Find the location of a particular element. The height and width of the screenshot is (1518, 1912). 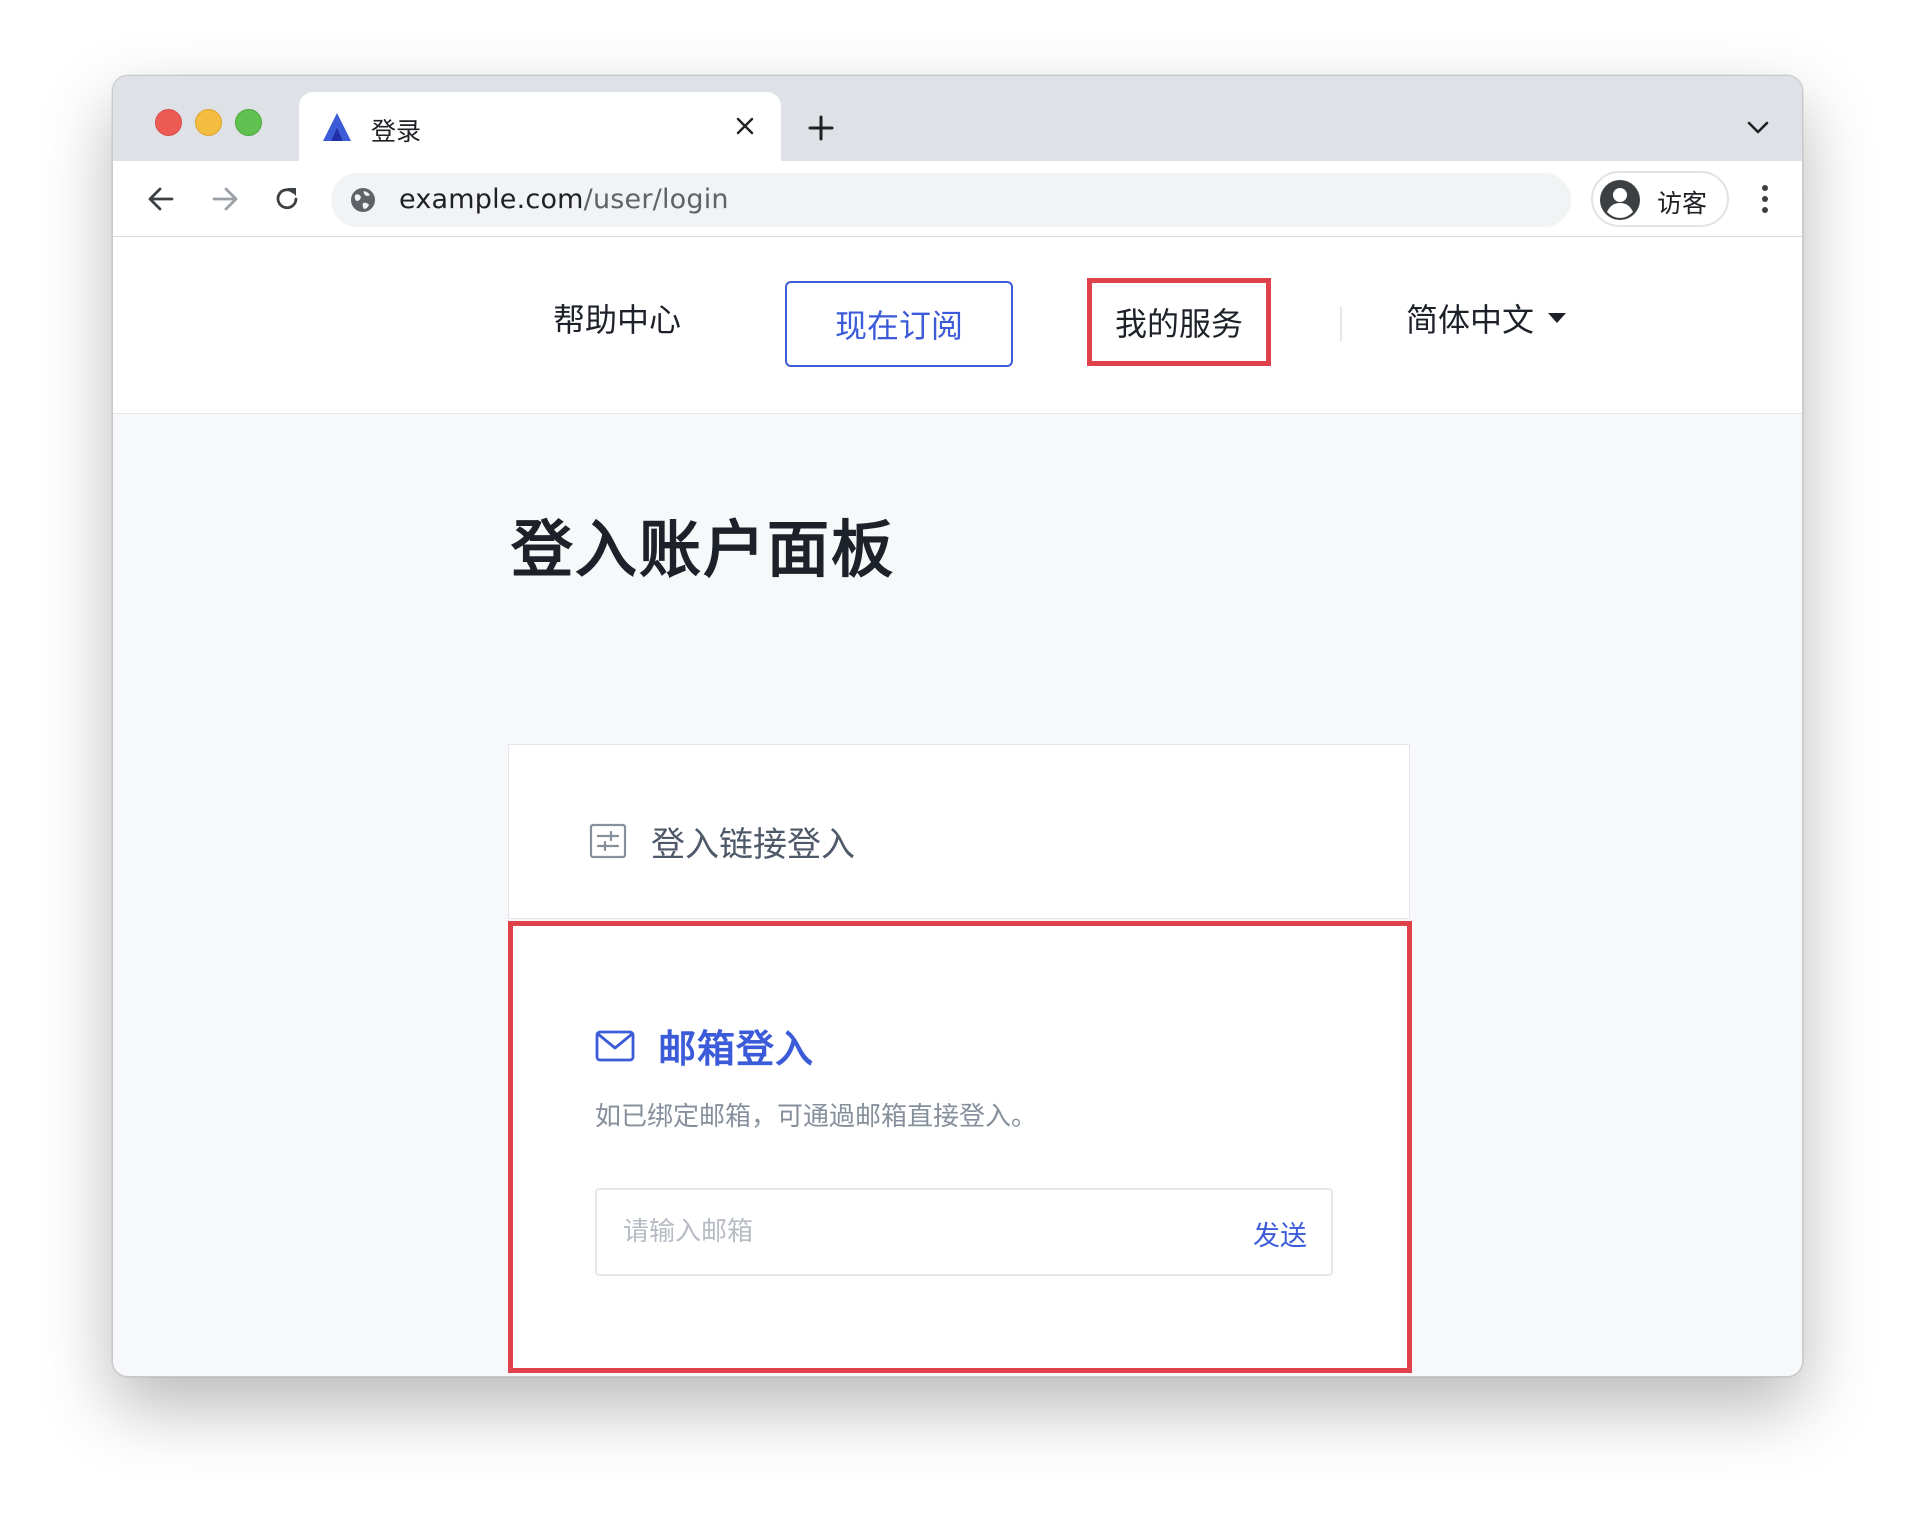

close-tab-button is located at coordinates (745, 126).